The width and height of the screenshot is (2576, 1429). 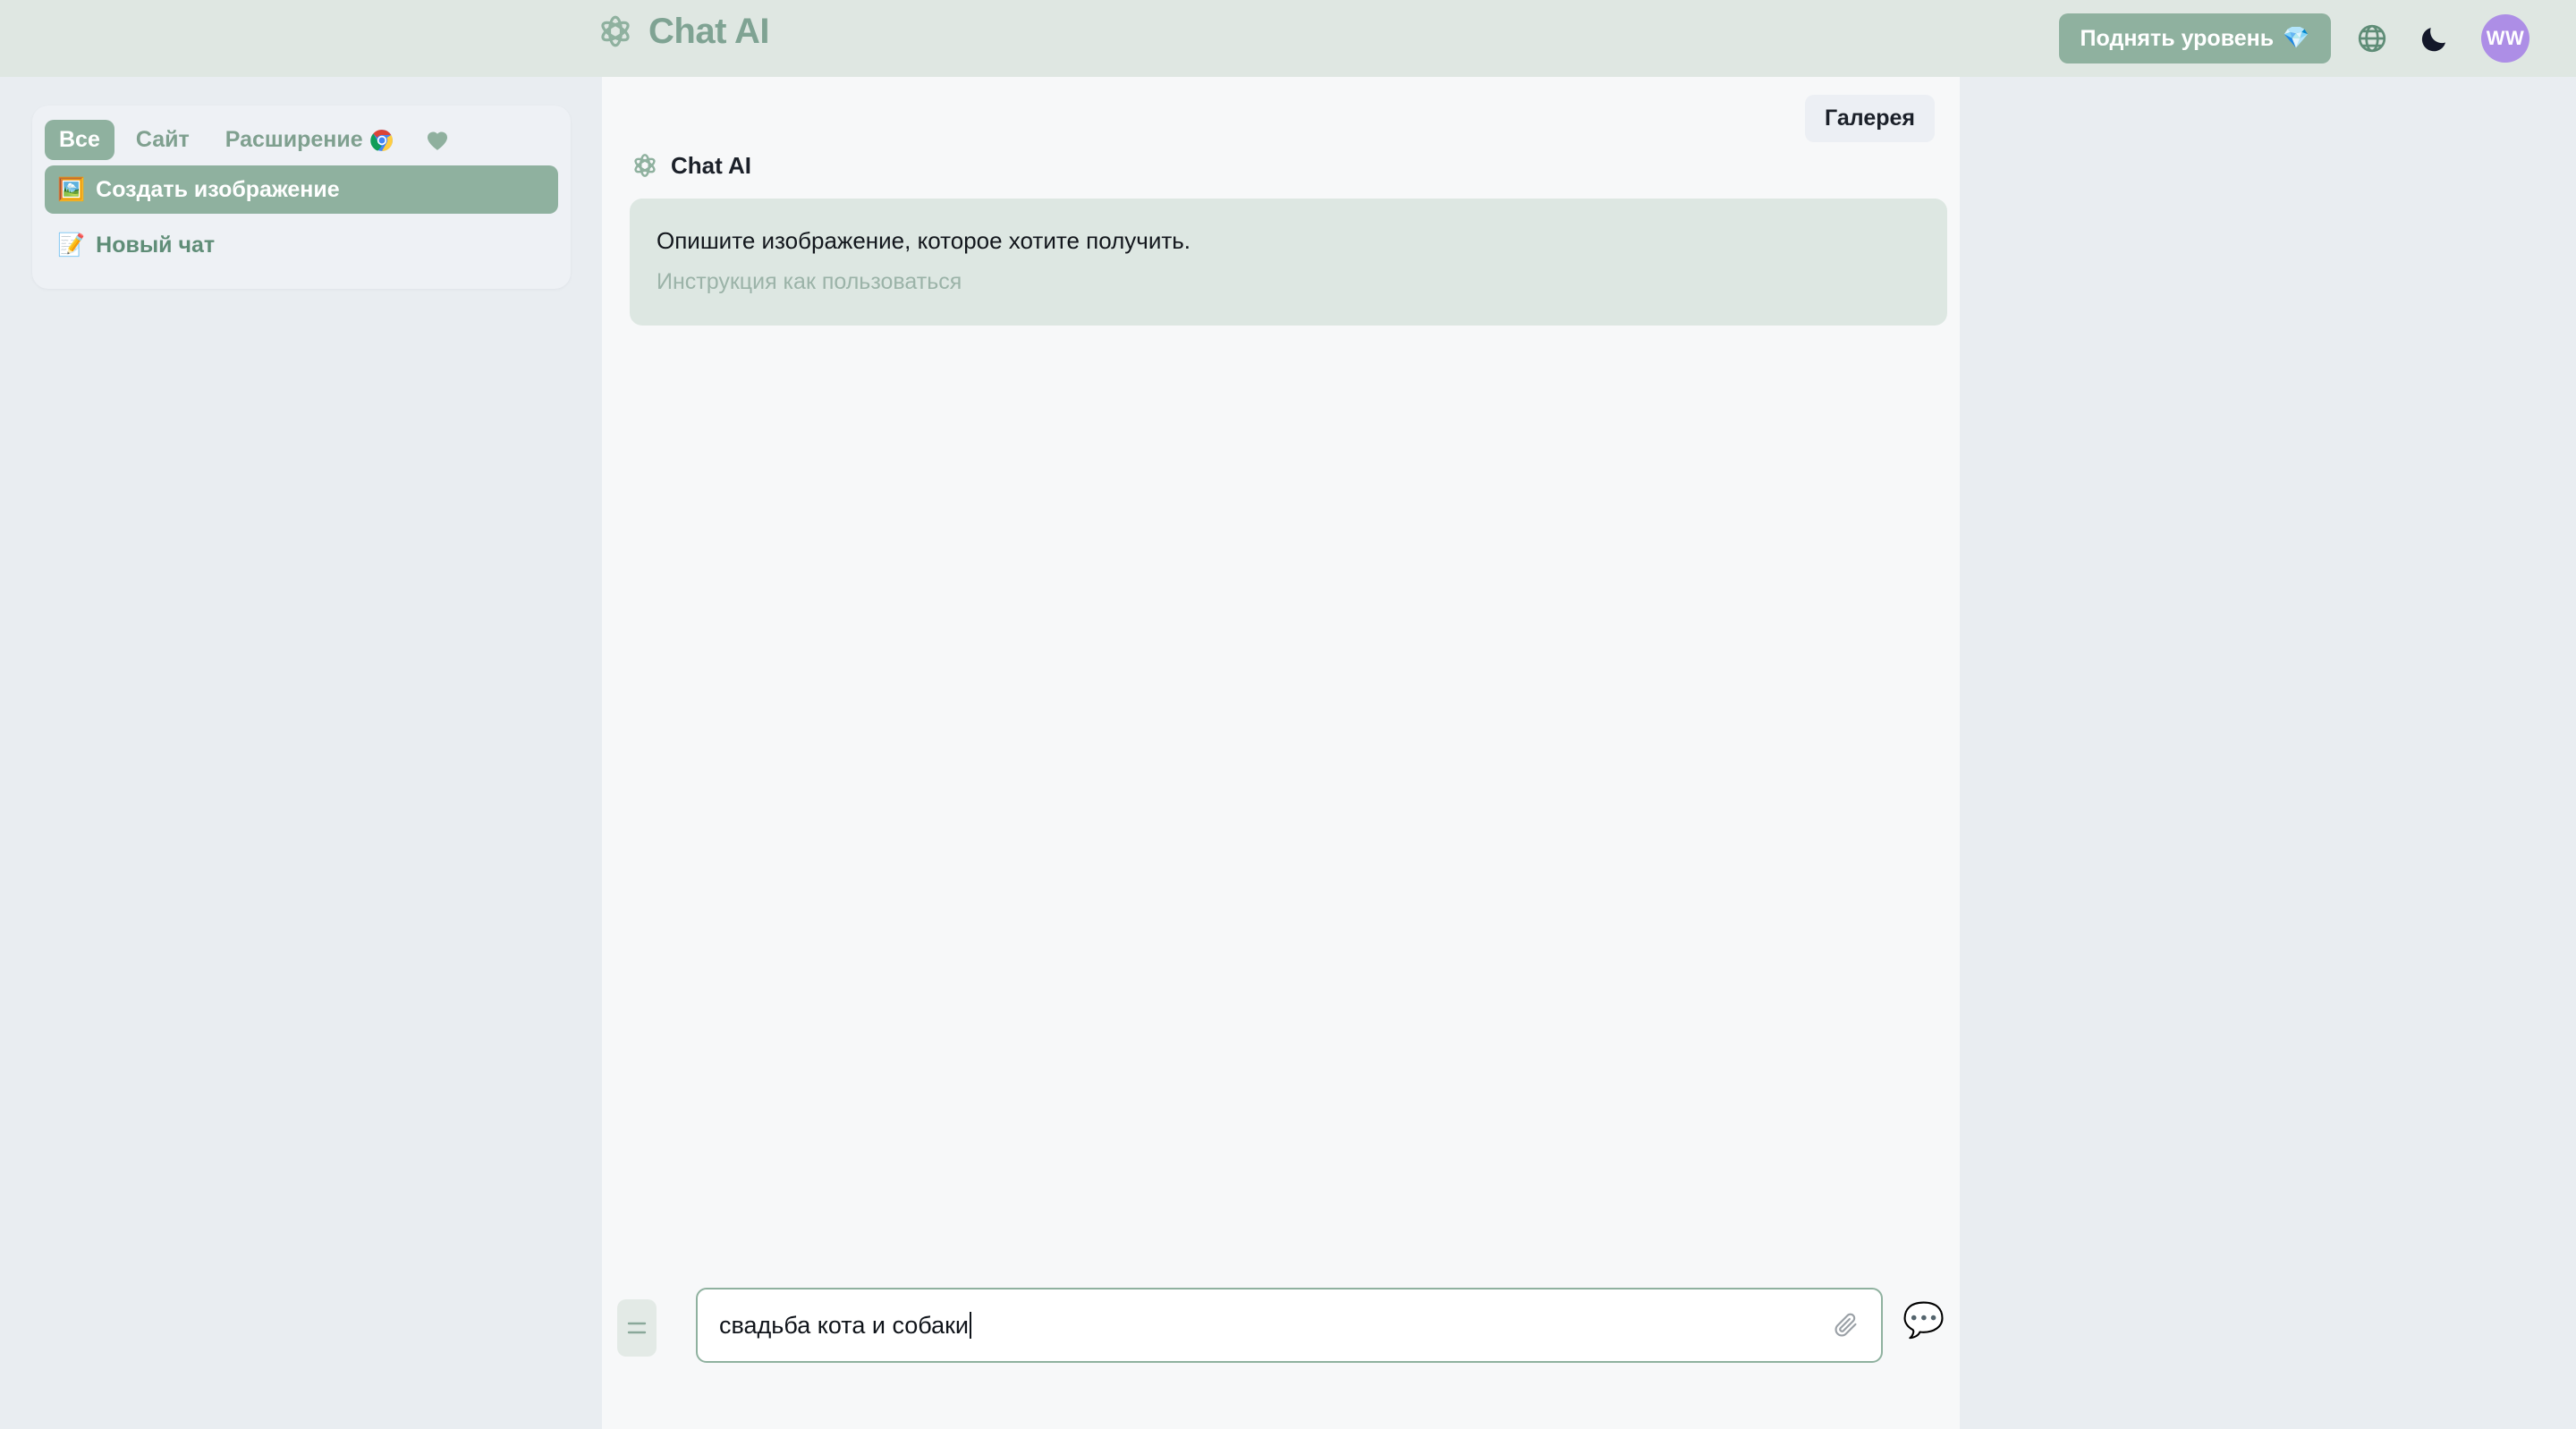 I want to click on composer: свадьба кота и собаки 💬, so click(x=1281, y=1328).